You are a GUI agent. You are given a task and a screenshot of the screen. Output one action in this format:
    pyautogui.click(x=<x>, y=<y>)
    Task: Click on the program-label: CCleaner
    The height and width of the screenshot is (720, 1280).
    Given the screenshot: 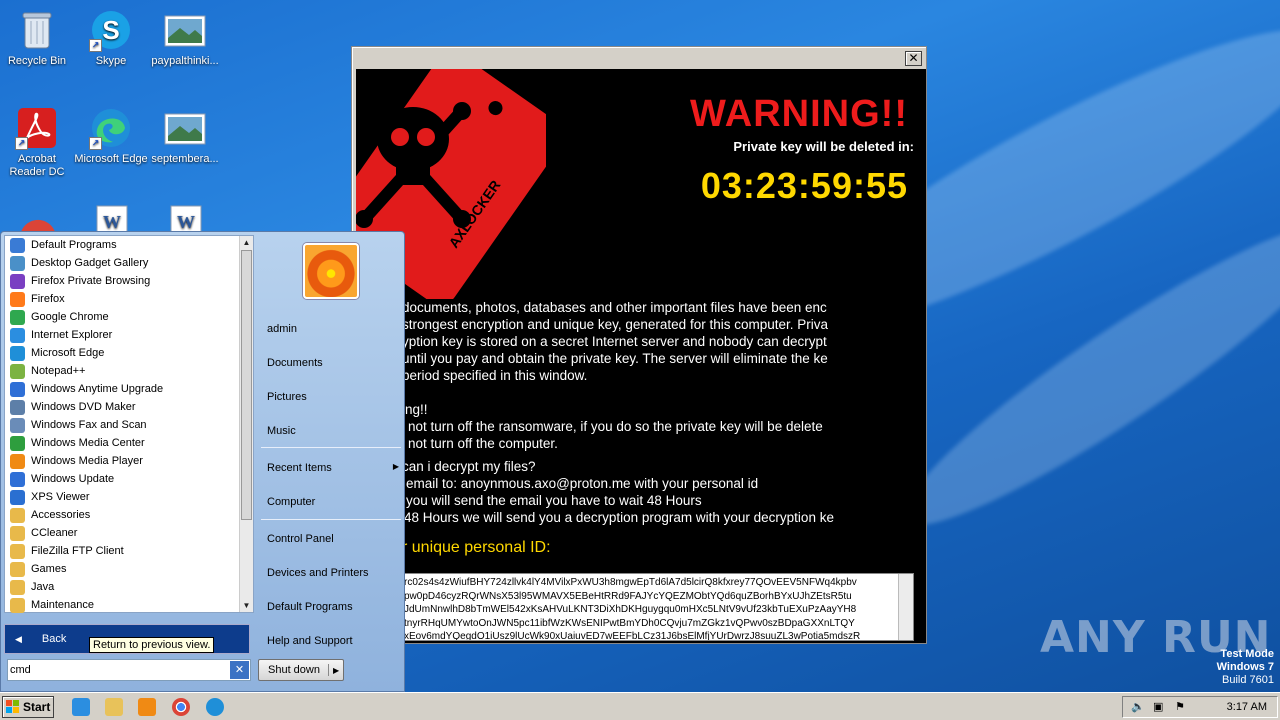 What is the action you would take?
    pyautogui.click(x=54, y=533)
    